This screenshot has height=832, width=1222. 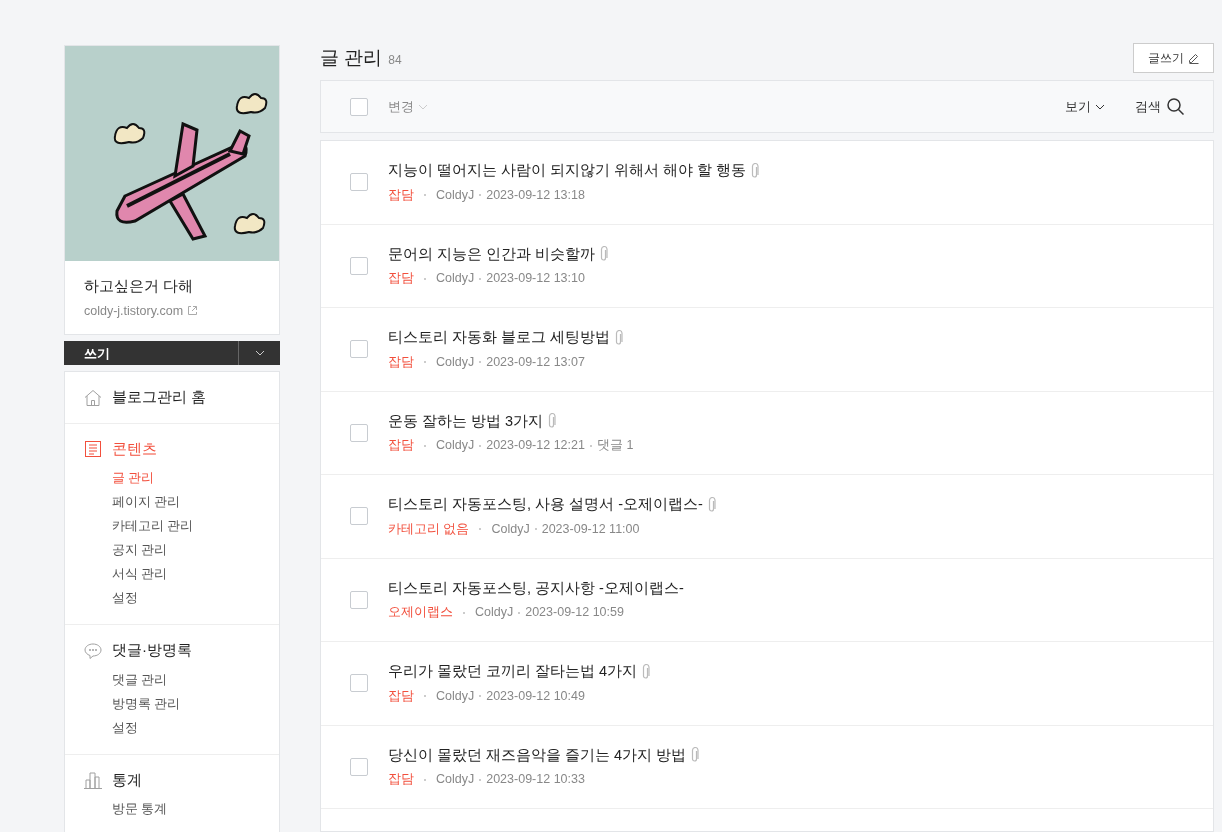 What do you see at coordinates (420, 612) in the screenshot?
I see `post-category: 오제이랩스` at bounding box center [420, 612].